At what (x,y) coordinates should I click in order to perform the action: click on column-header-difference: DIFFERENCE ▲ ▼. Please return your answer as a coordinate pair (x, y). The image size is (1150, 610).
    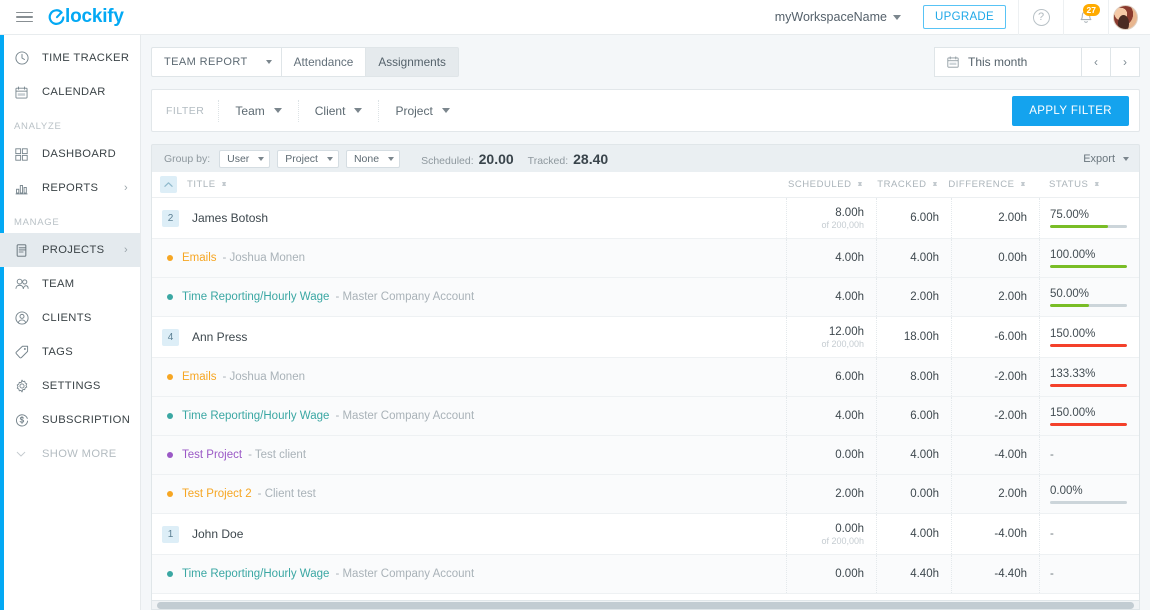
    Looking at the image, I should click on (993, 184).